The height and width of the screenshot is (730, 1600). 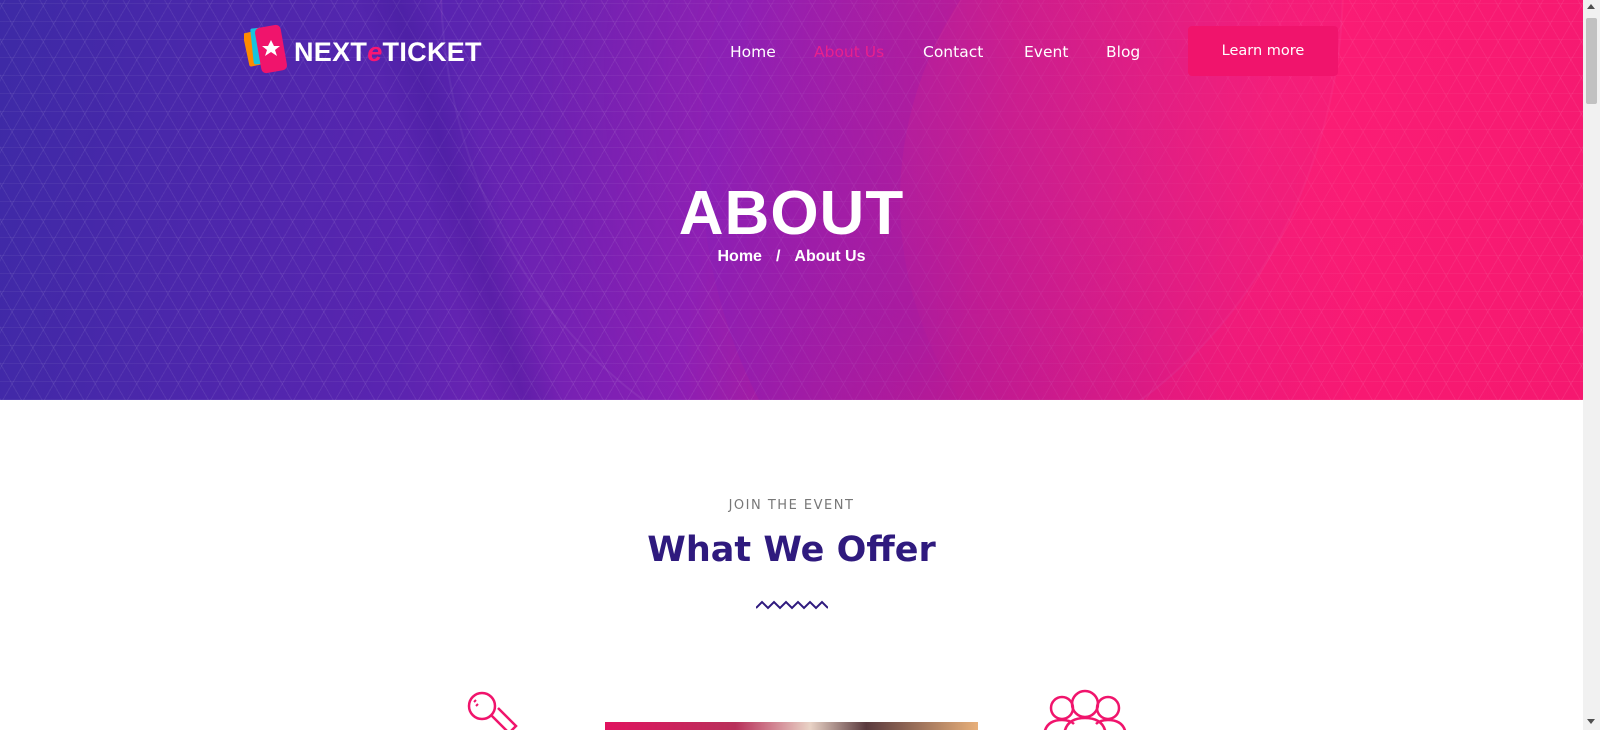 What do you see at coordinates (1591, 365) in the screenshot?
I see `page-scrollbar` at bounding box center [1591, 365].